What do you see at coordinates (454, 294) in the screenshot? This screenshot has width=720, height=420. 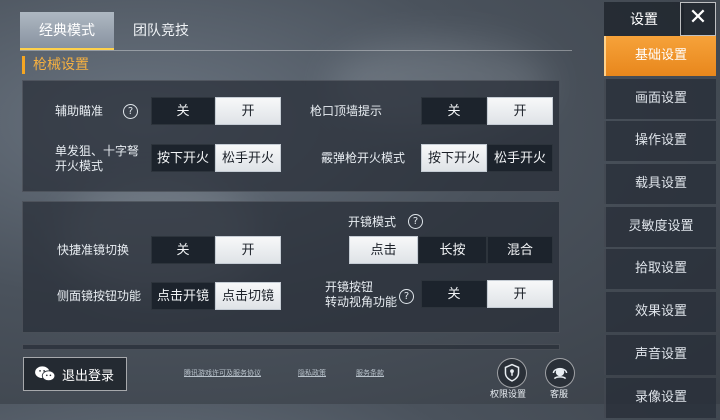 I see `scope-turn-off-button: 关` at bounding box center [454, 294].